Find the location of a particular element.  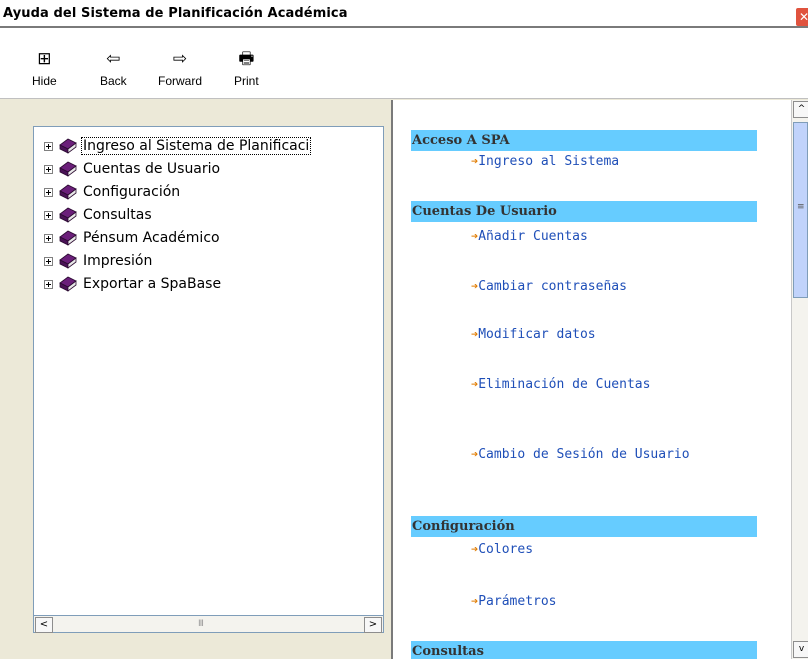

topic-link-label: Modificar datos is located at coordinates (537, 334).